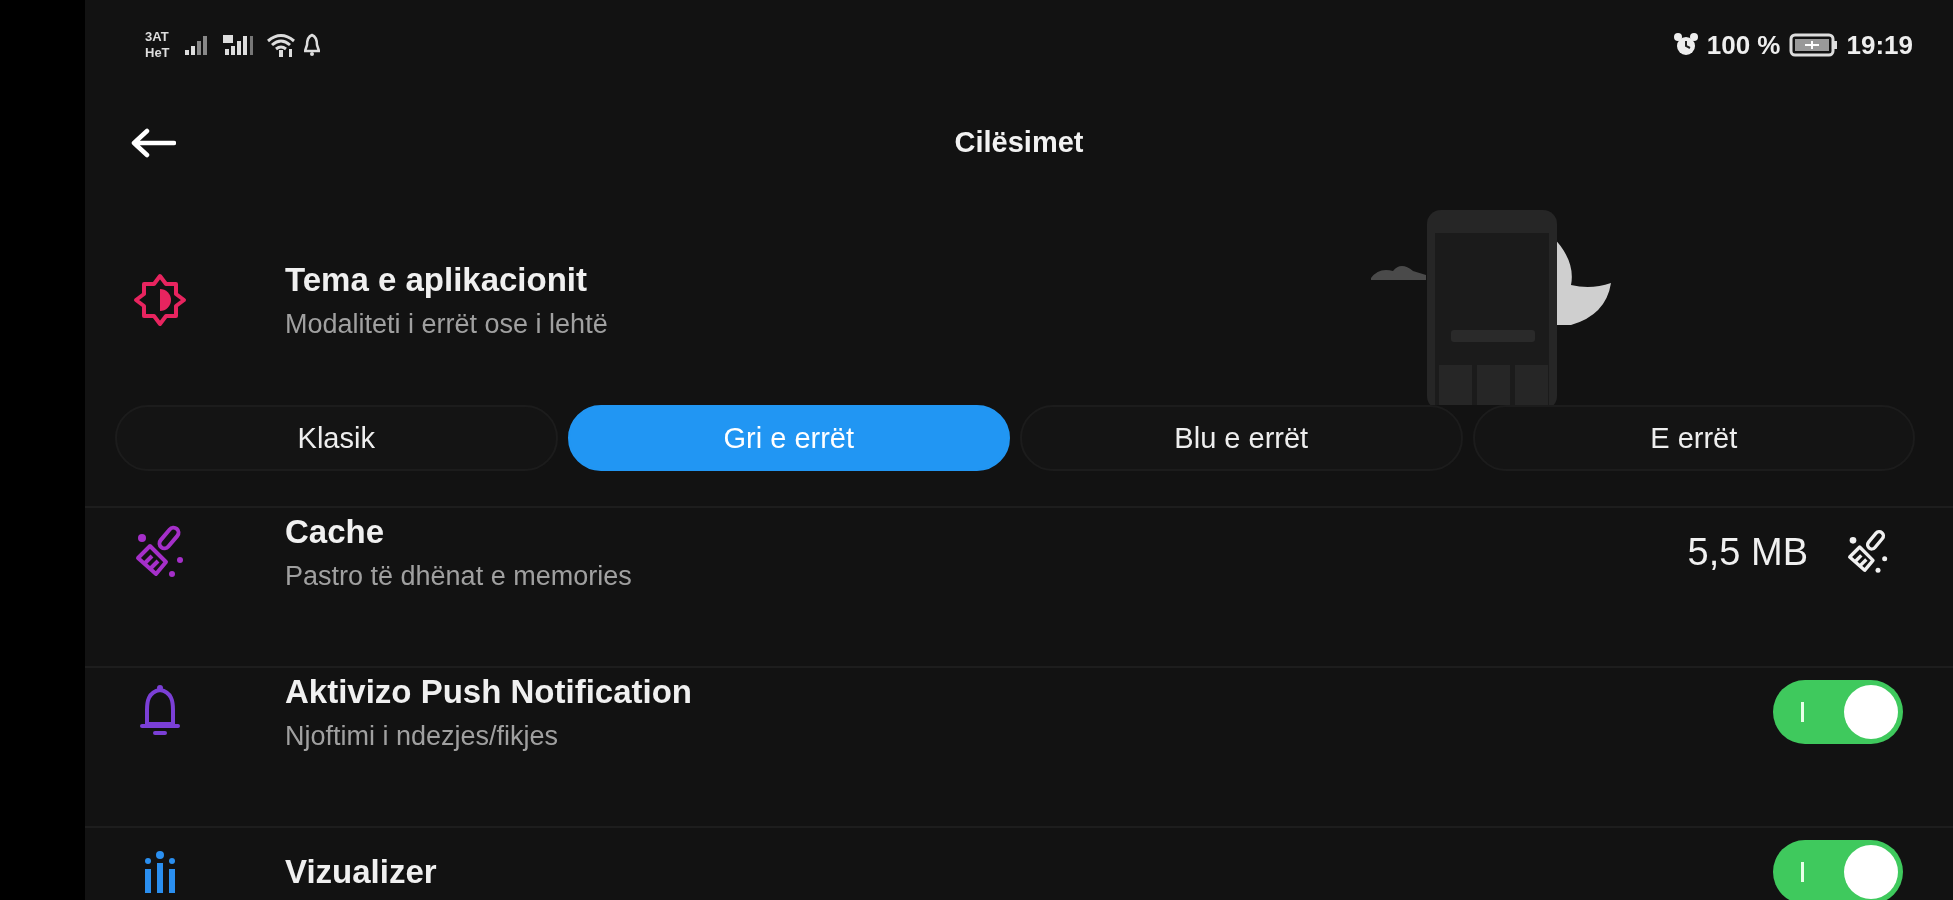 This screenshot has height=900, width=1953. I want to click on setting-subtitle: Pastro të dhënat e memories, so click(458, 576).